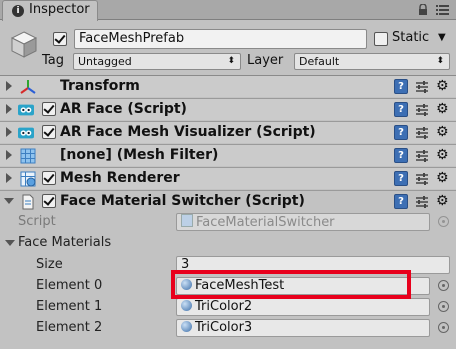 The height and width of the screenshot is (349, 456). What do you see at coordinates (10, 243) in the screenshot?
I see `face-materials-foldout-icon` at bounding box center [10, 243].